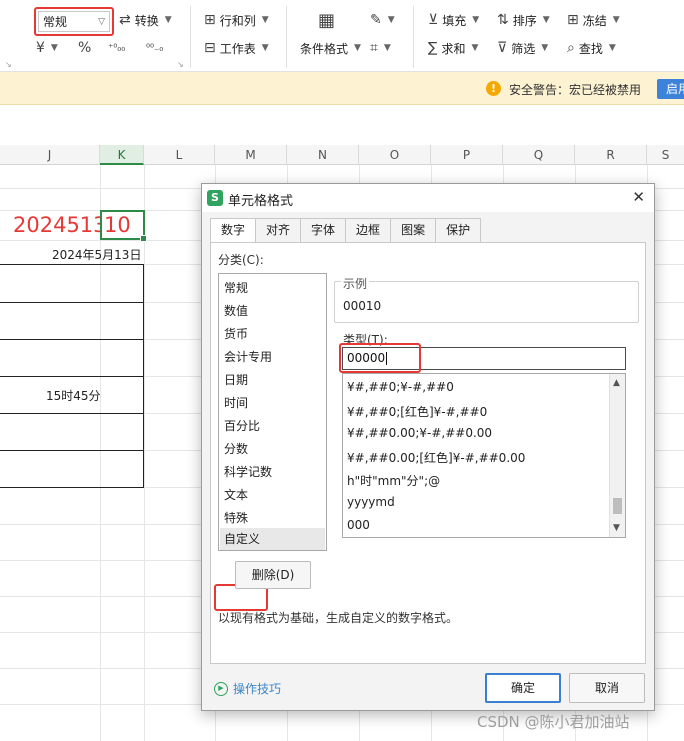  Describe the element at coordinates (382, 20) in the screenshot. I see `cell-style-button: ✎ ▼` at that location.